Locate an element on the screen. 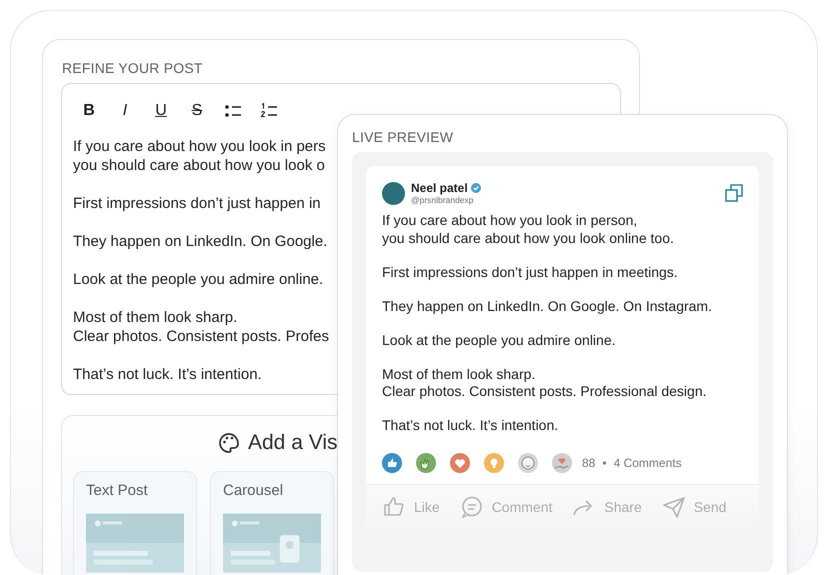 The width and height of the screenshot is (828, 575). paragraph: First impressions don’t just happen in meetings. is located at coordinates (530, 272).